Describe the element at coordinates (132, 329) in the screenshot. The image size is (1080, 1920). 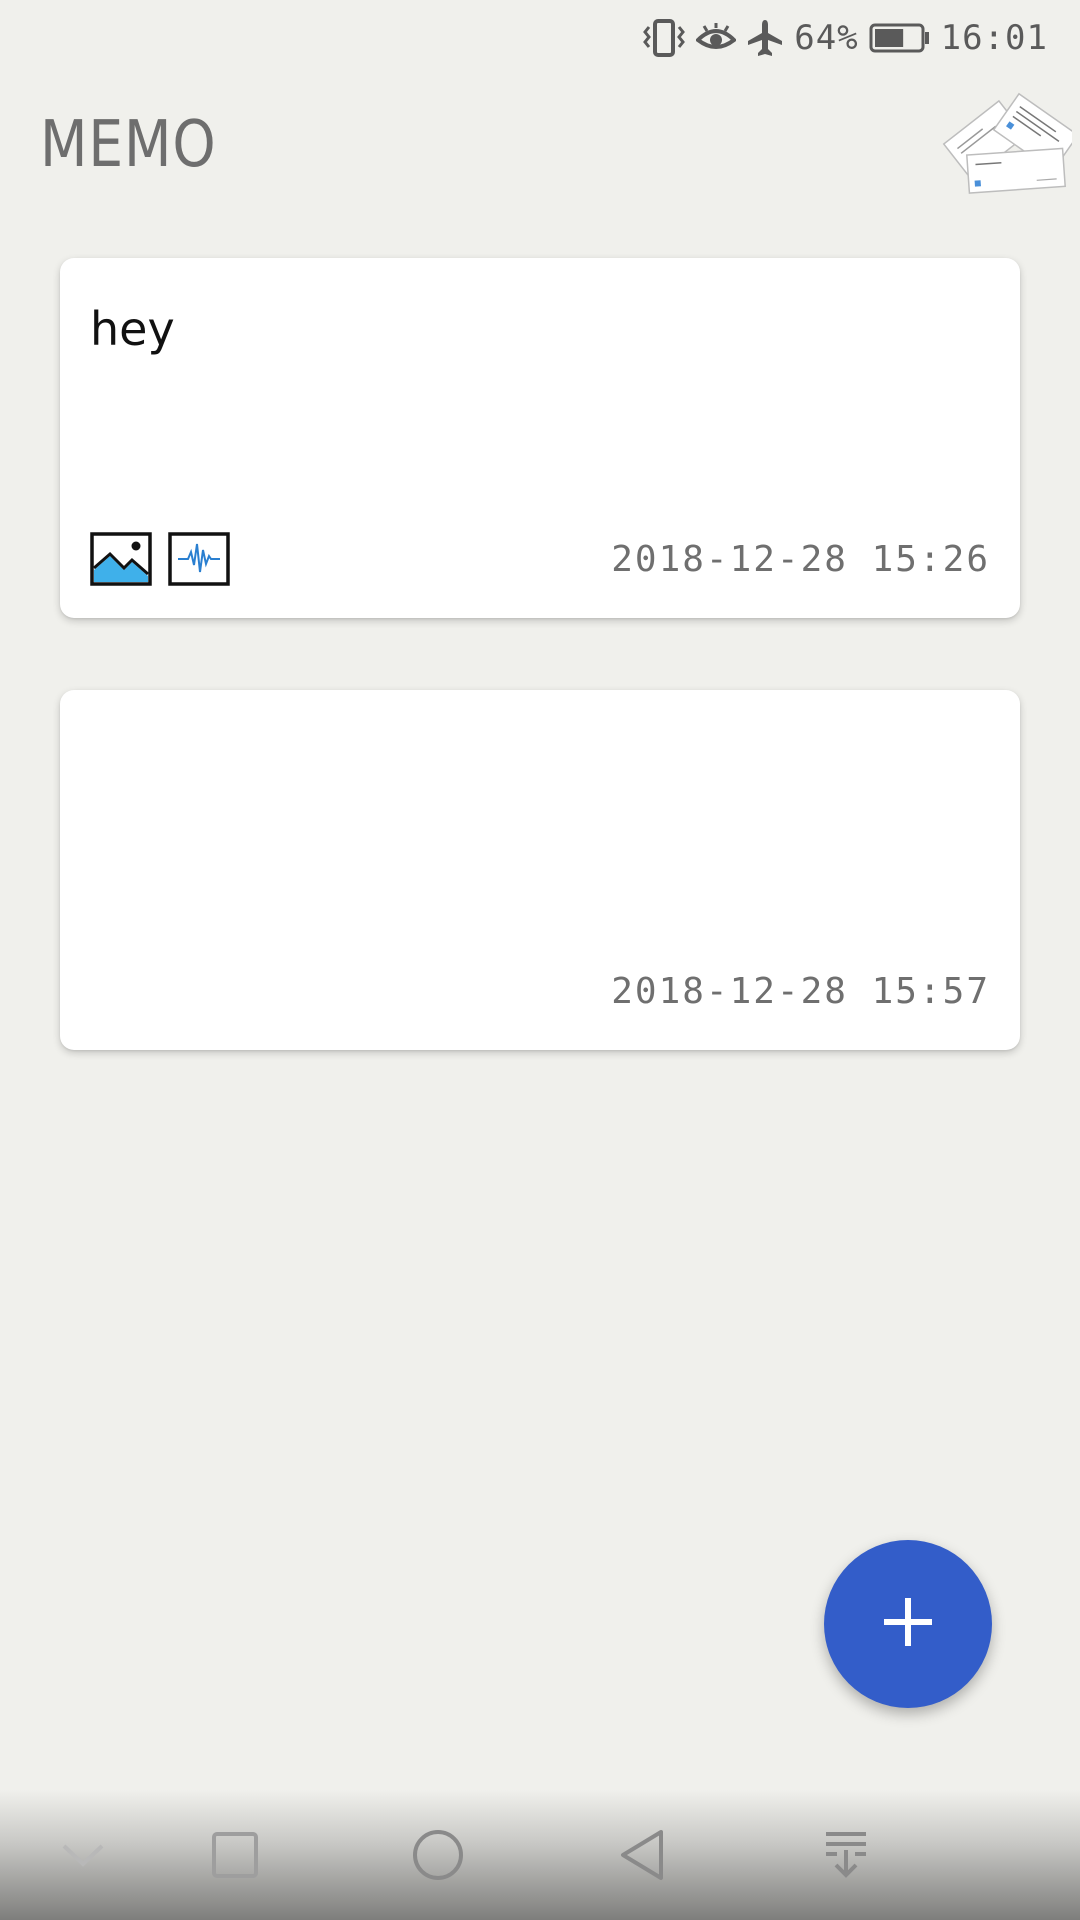
I see `memo-text: hey` at that location.